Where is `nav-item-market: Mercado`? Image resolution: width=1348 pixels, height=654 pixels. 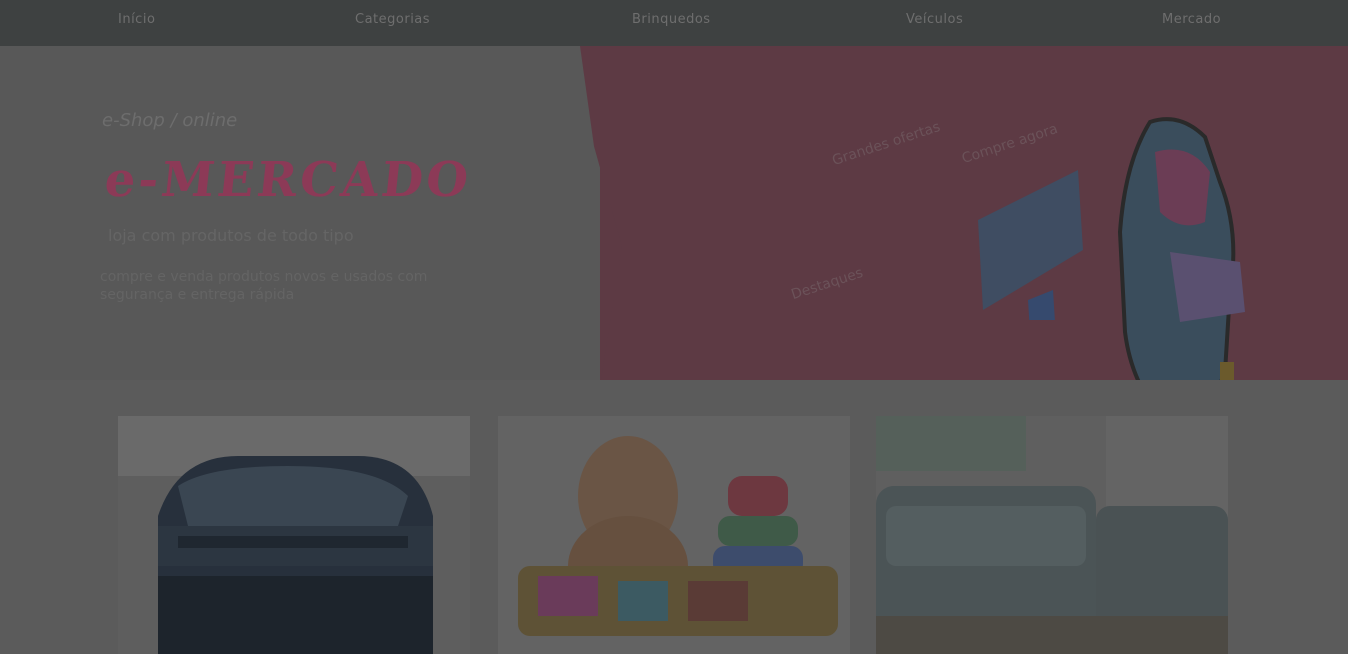 nav-item-market: Mercado is located at coordinates (1191, 19).